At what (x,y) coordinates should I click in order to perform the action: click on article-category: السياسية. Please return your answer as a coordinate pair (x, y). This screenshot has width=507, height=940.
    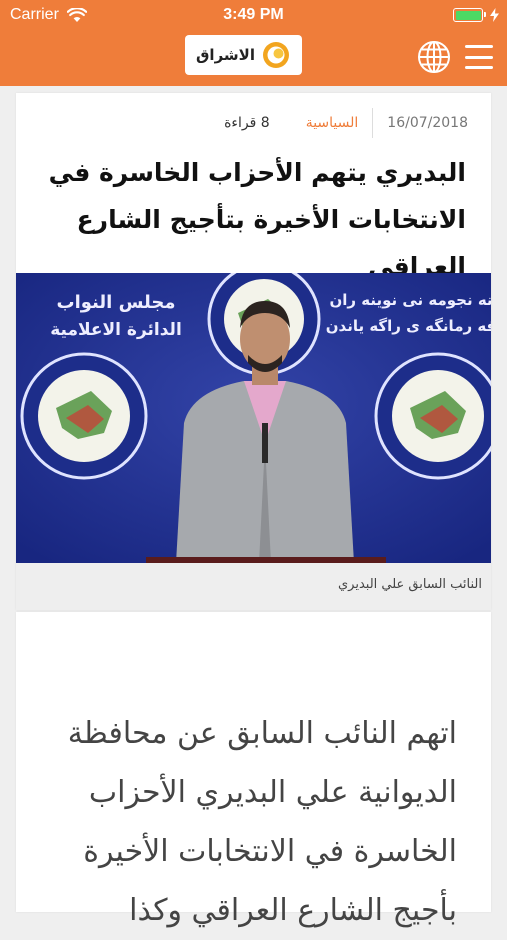
    Looking at the image, I should click on (332, 123).